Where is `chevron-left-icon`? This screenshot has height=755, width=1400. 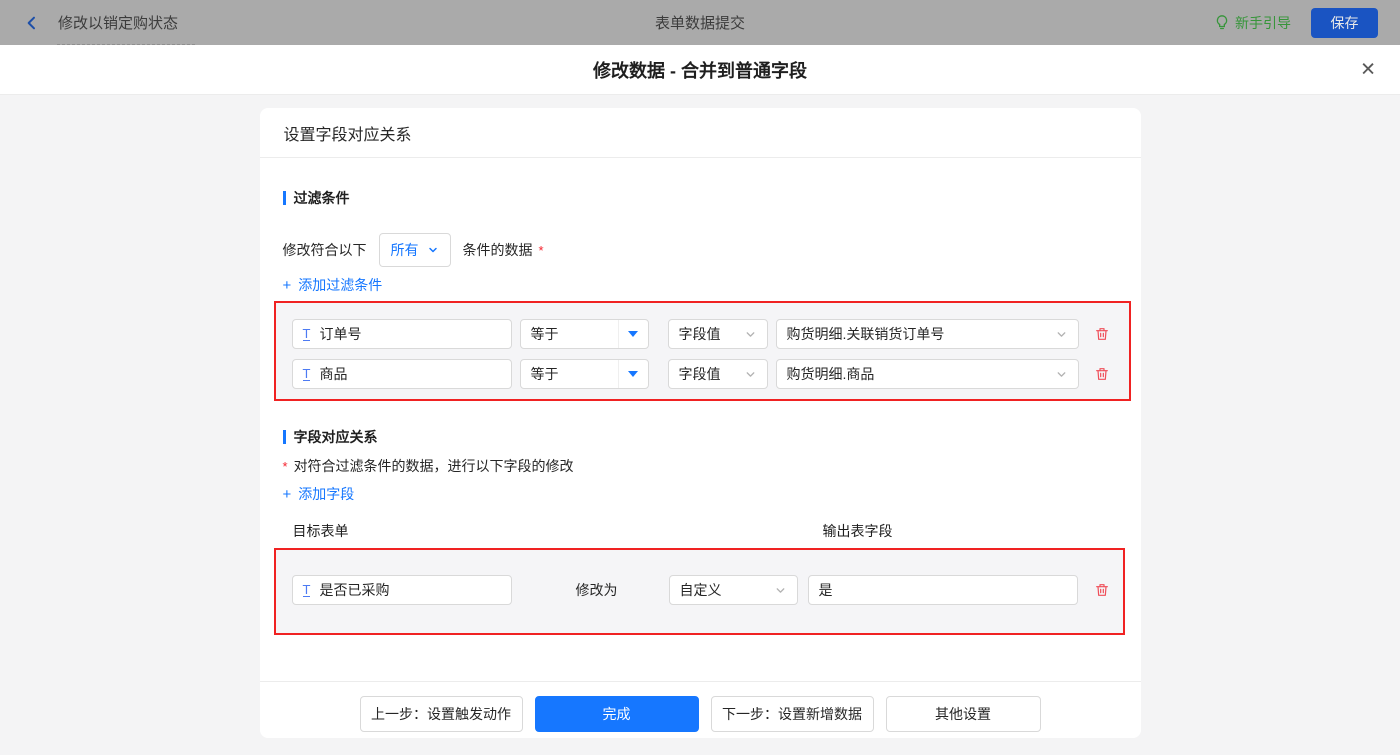
chevron-left-icon is located at coordinates (31, 22).